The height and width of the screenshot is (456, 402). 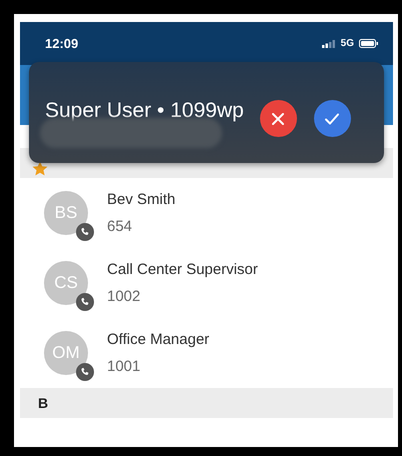 What do you see at coordinates (329, 44) in the screenshot?
I see `signal-icon` at bounding box center [329, 44].